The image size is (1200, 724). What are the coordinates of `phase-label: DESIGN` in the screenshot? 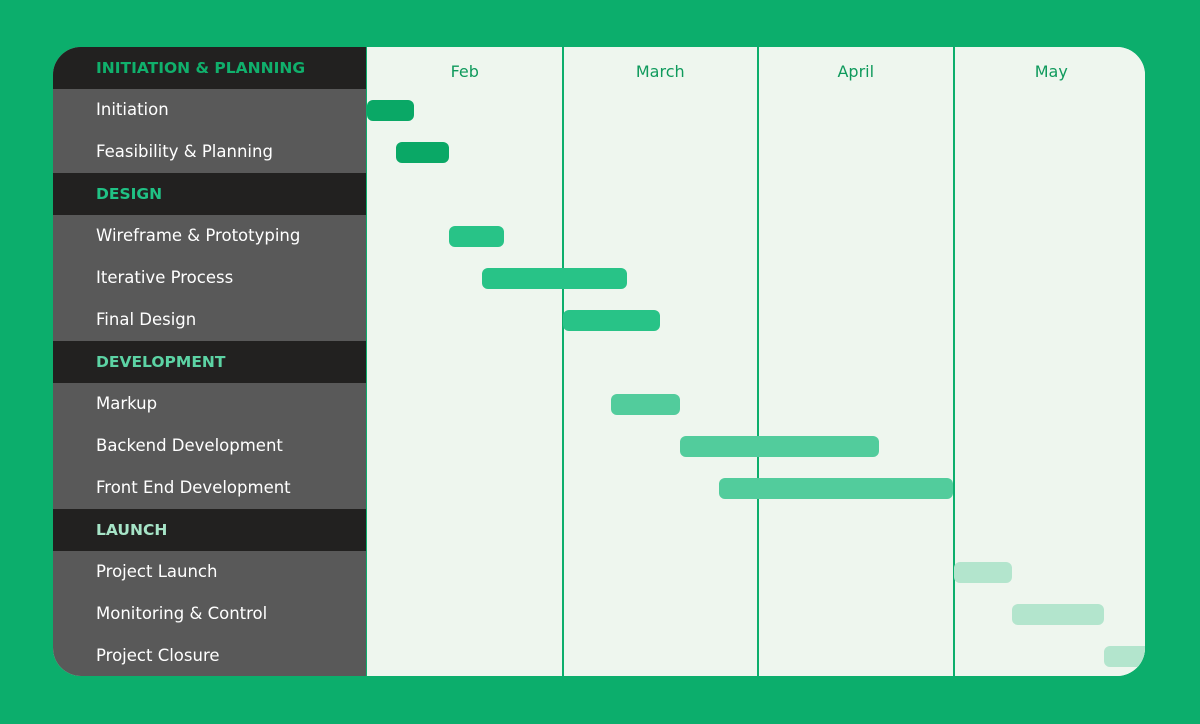 It's located at (129, 194).